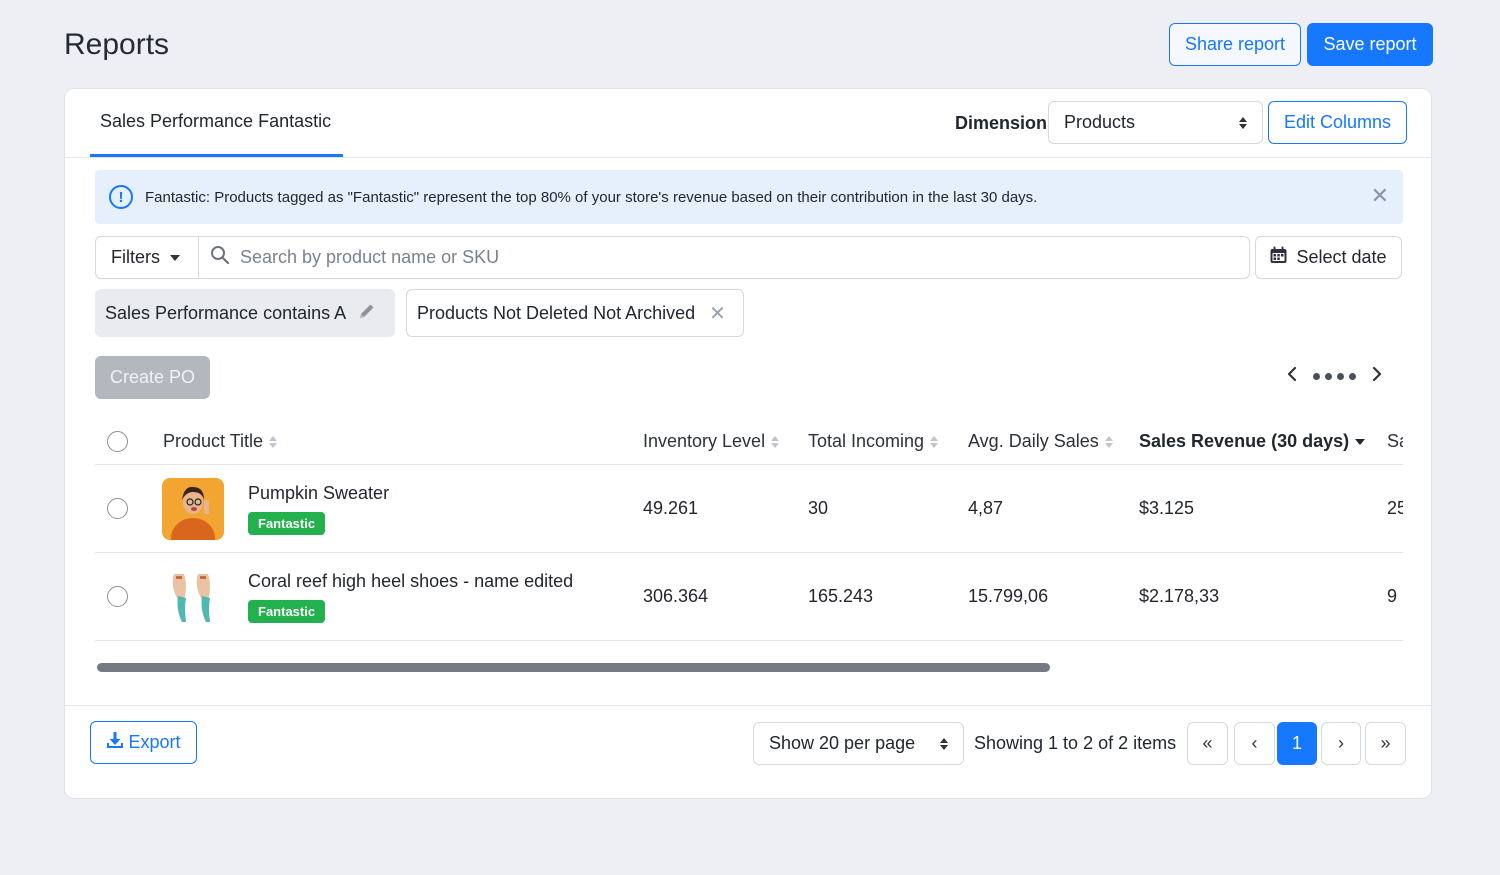  I want to click on select-date-button: Select date, so click(1328, 257).